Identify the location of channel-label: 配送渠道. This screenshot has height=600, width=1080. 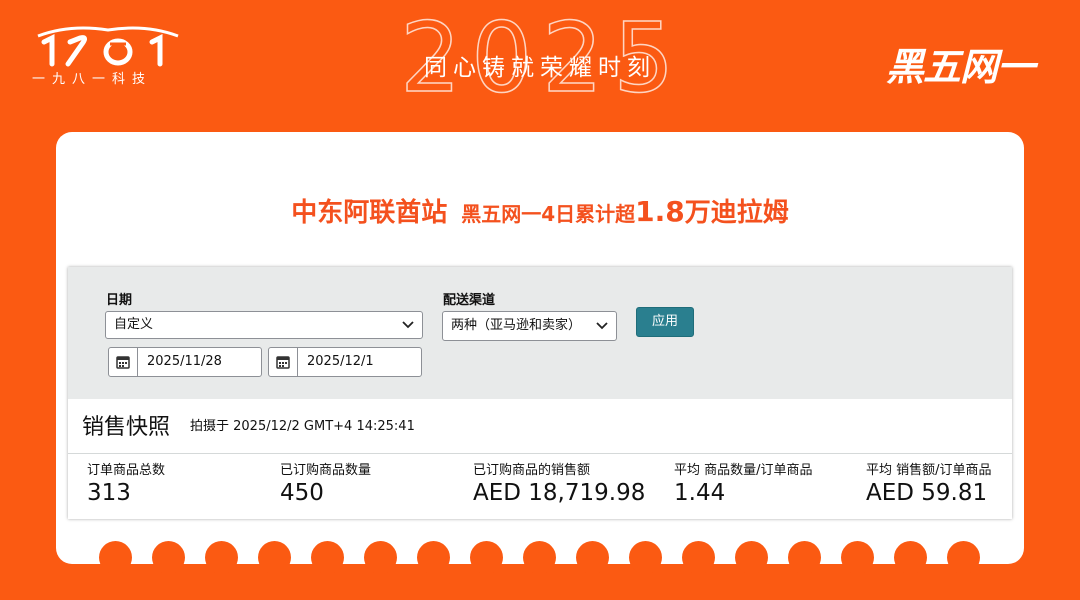
(469, 300).